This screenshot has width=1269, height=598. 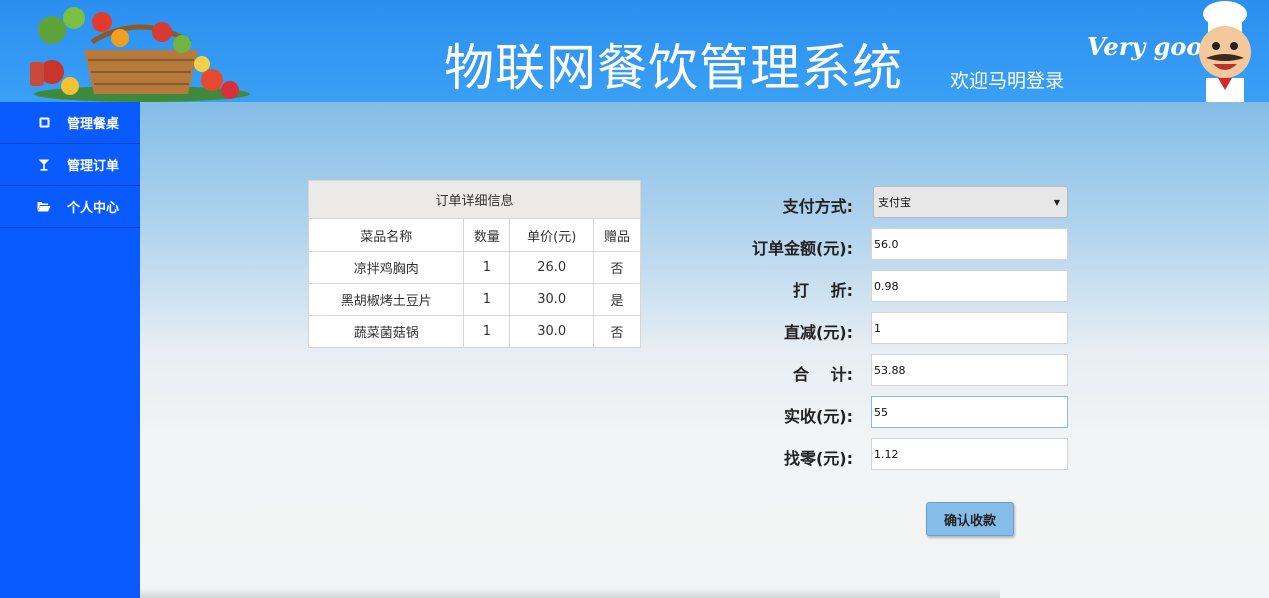 I want to click on column-header: 赠品, so click(x=617, y=235).